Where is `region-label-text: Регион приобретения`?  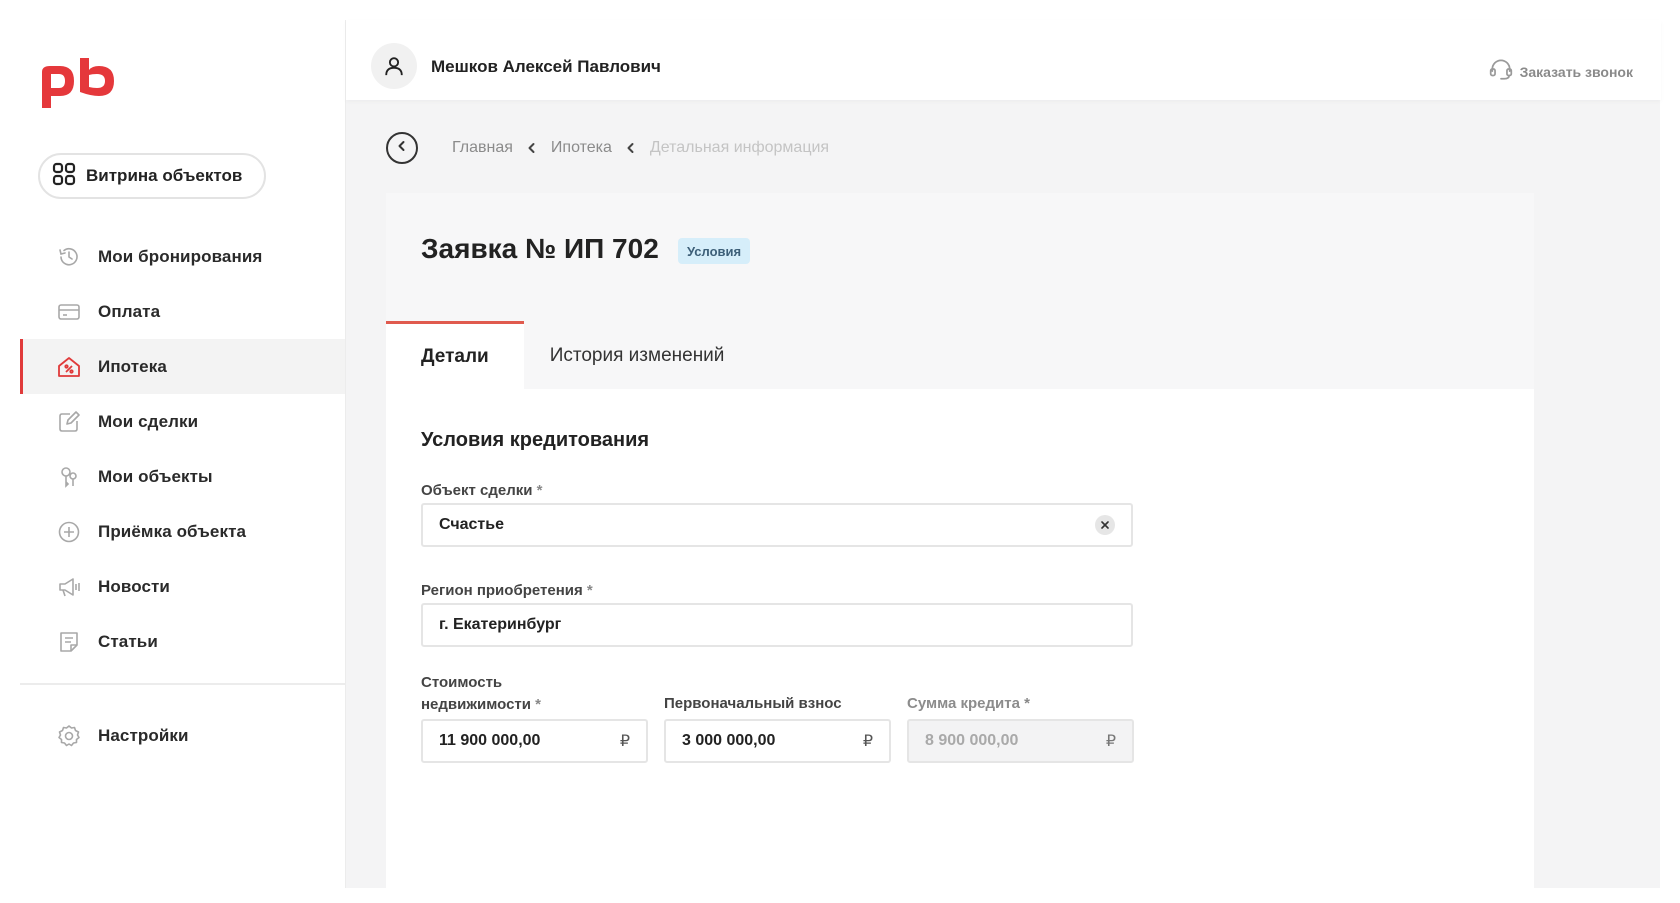
region-label-text: Регион приобретения is located at coordinates (502, 590).